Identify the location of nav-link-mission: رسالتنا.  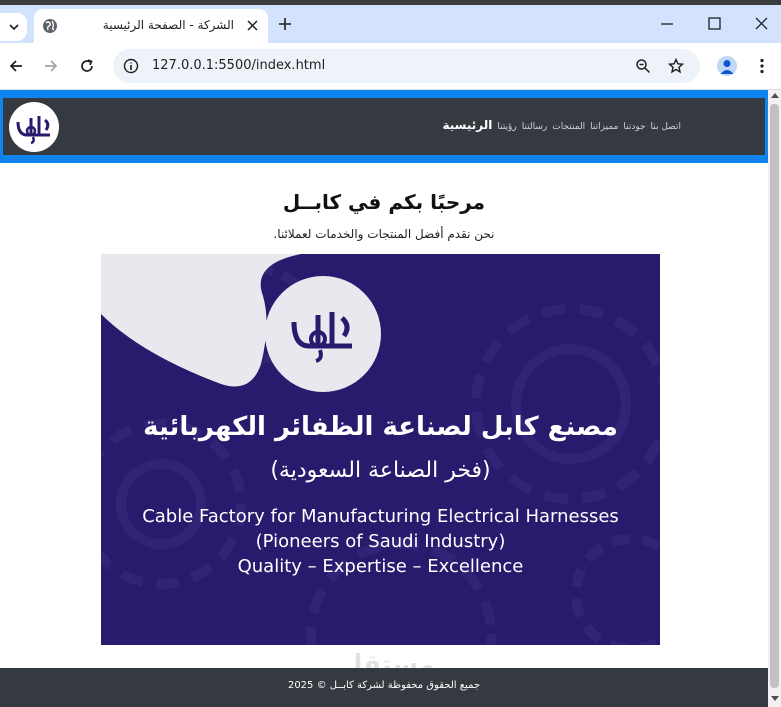
(535, 127).